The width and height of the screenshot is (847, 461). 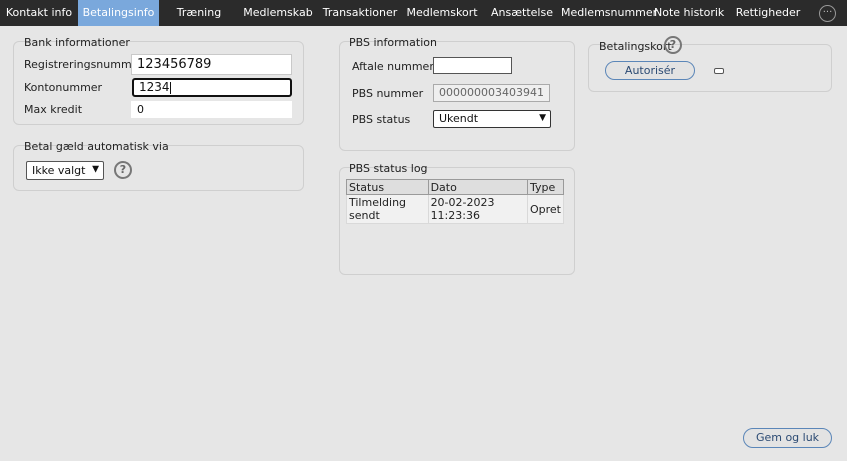 What do you see at coordinates (211, 109) in the screenshot?
I see `max-kredit-value: 0` at bounding box center [211, 109].